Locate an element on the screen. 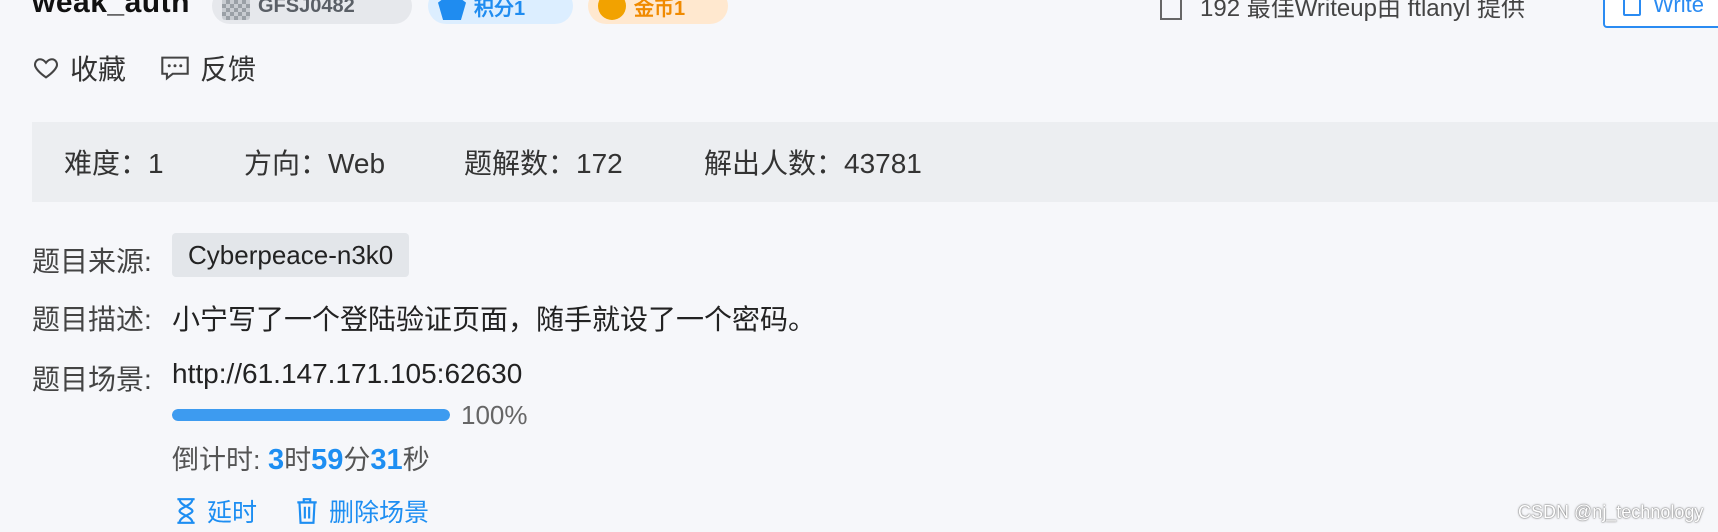  scene-progress-fill is located at coordinates (311, 415).